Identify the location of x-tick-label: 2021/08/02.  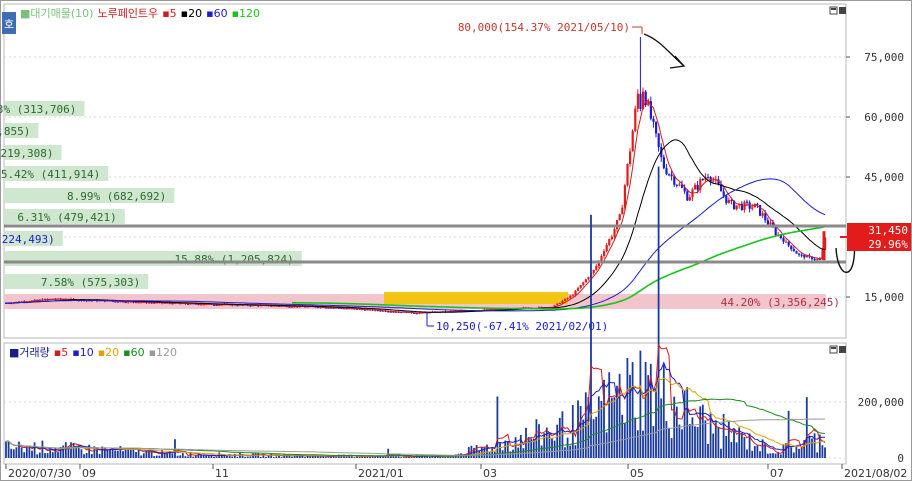
(875, 473).